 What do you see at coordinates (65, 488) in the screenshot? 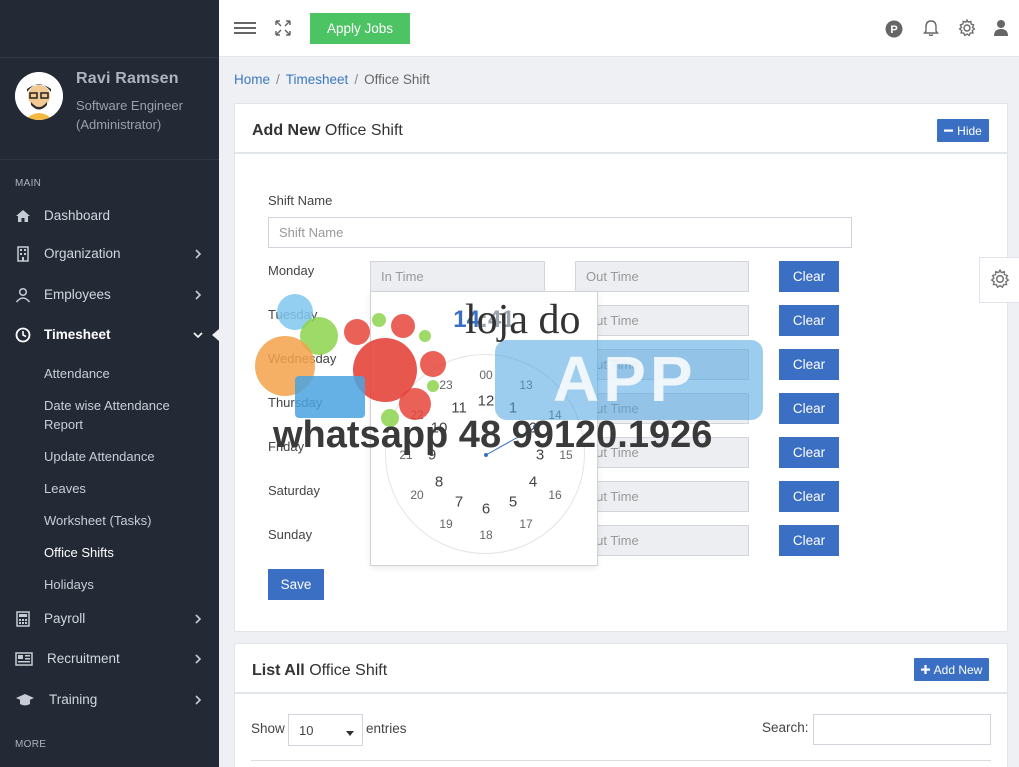
I see `sidebar-subitem-leaves: Leaves` at bounding box center [65, 488].